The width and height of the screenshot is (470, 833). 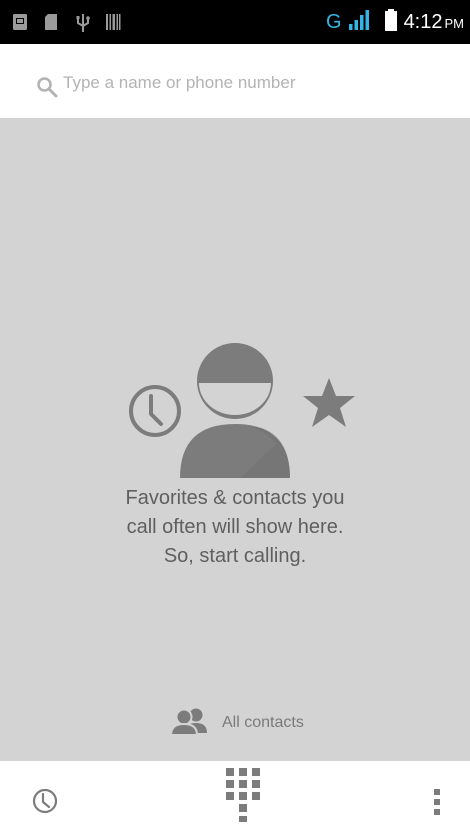 What do you see at coordinates (45, 803) in the screenshot?
I see `call-history-icon` at bounding box center [45, 803].